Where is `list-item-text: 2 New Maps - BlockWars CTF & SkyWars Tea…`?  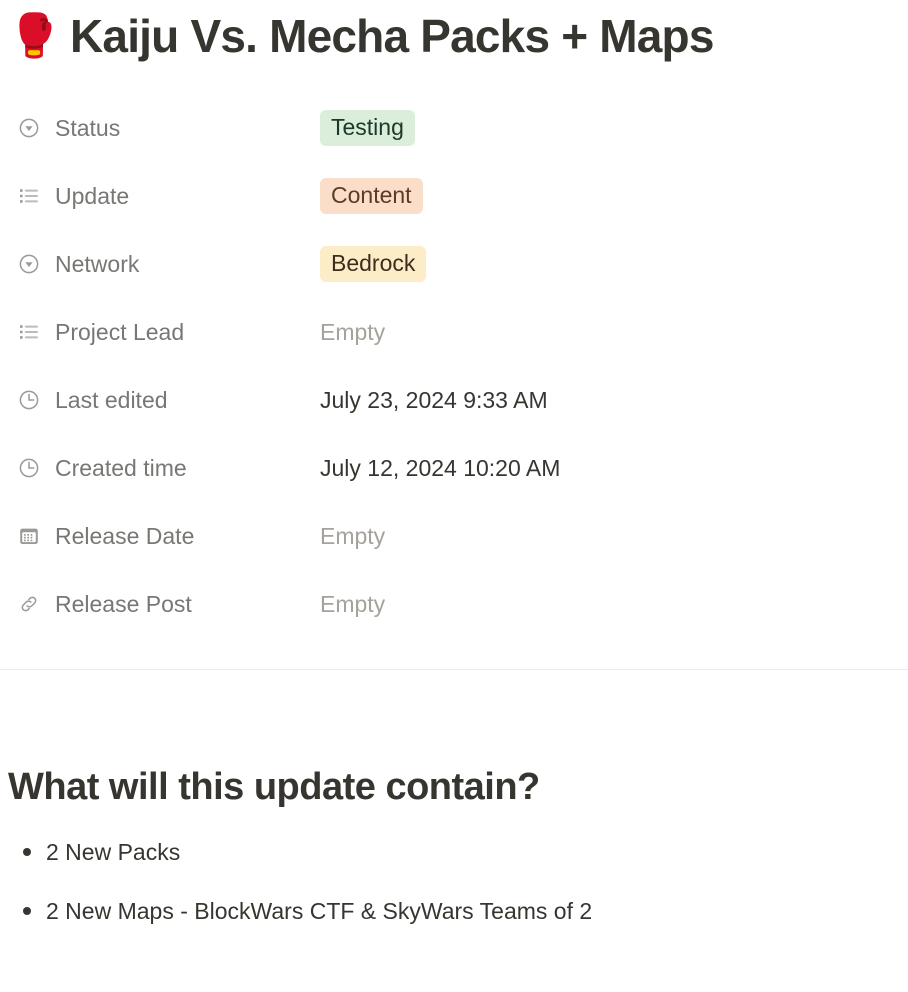
list-item-text: 2 New Maps - BlockWars CTF & SkyWars Tea… is located at coordinates (319, 911).